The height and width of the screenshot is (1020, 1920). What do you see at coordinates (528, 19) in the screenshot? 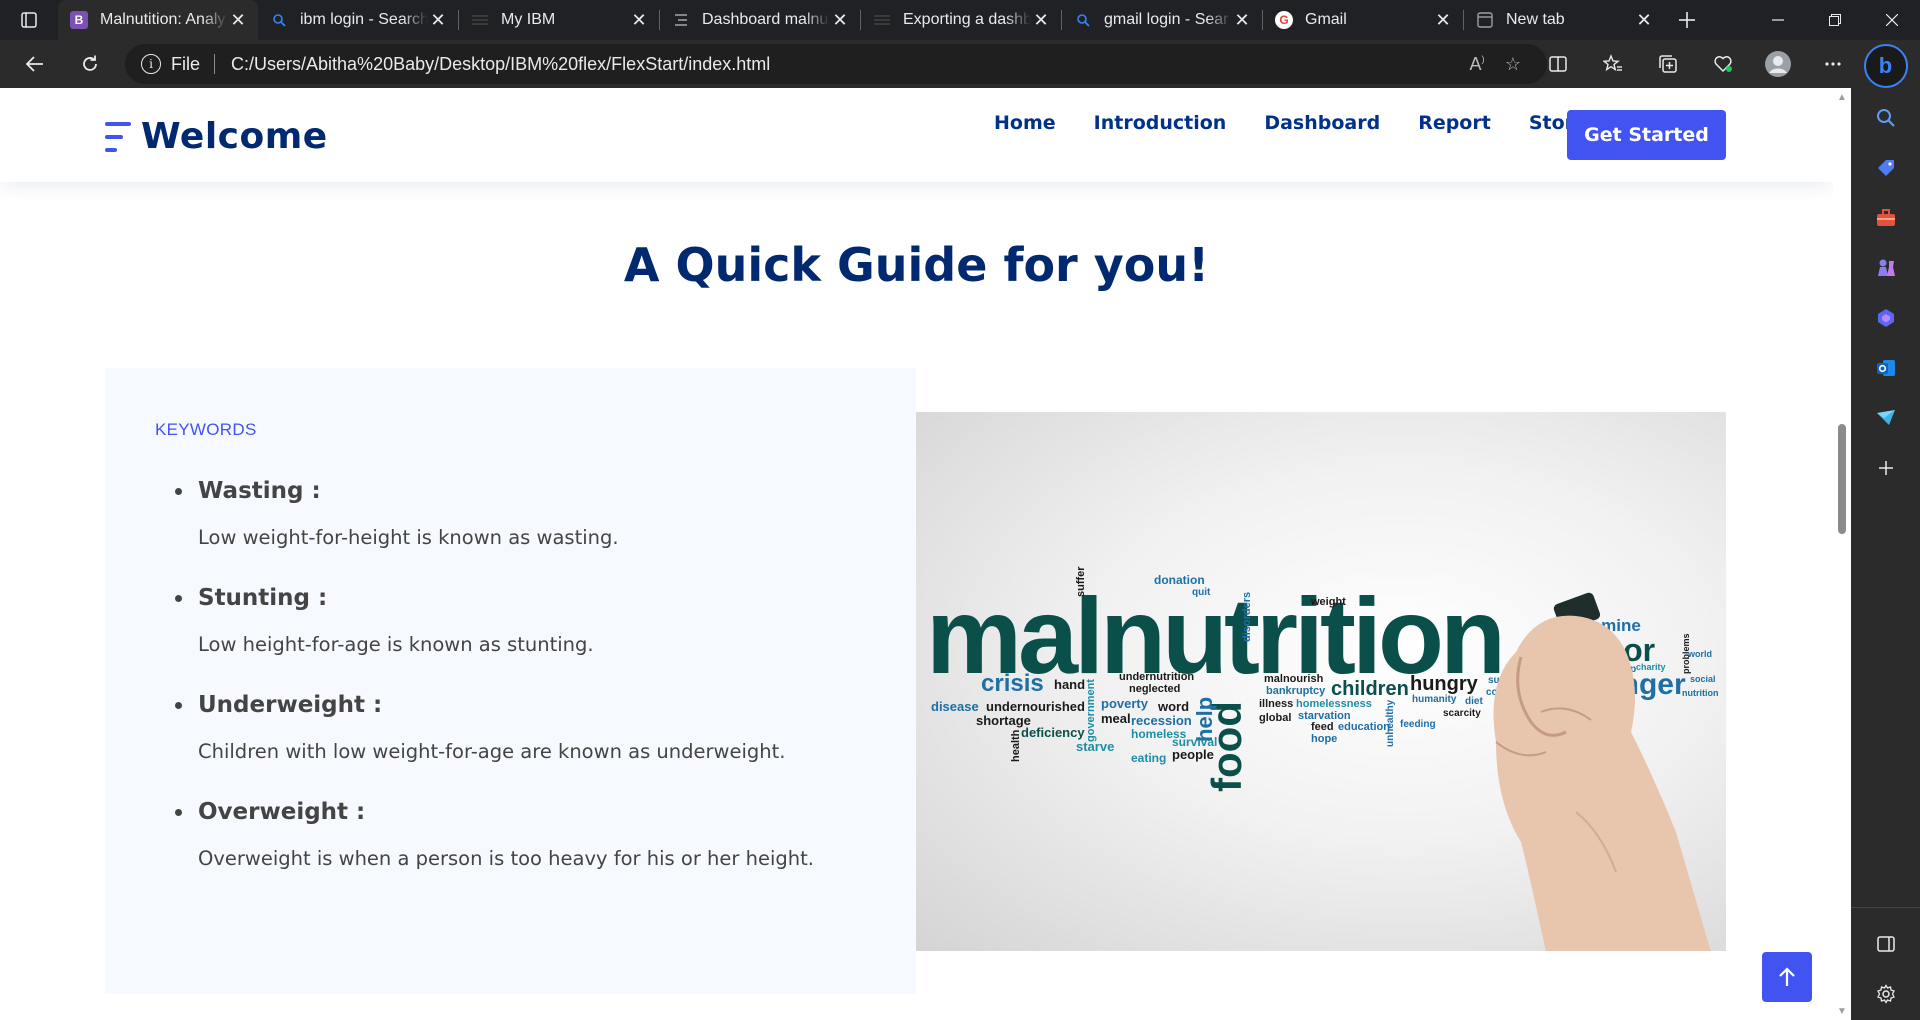
I see `tab-title: My IBM` at bounding box center [528, 19].